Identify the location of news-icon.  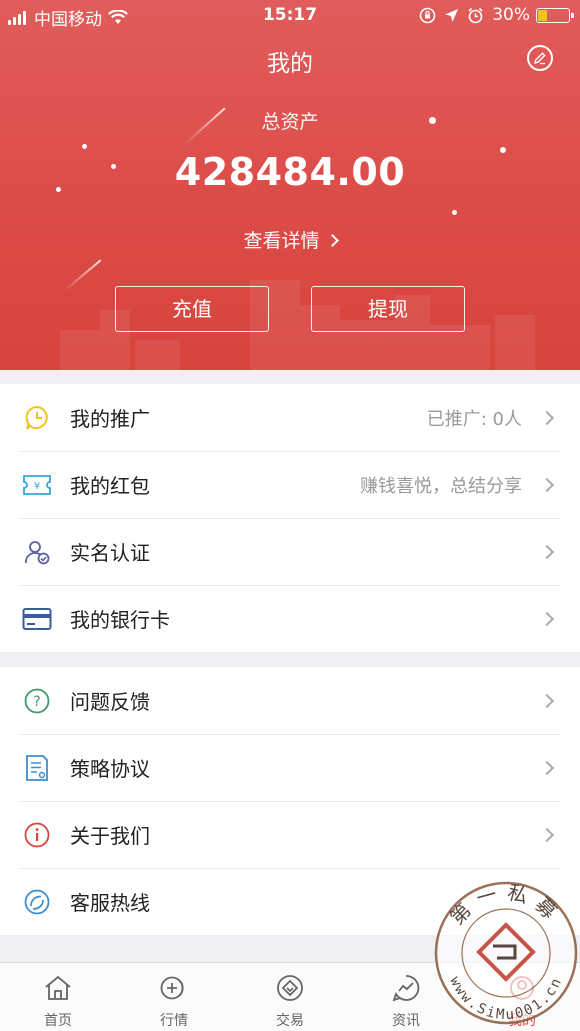
(406, 988).